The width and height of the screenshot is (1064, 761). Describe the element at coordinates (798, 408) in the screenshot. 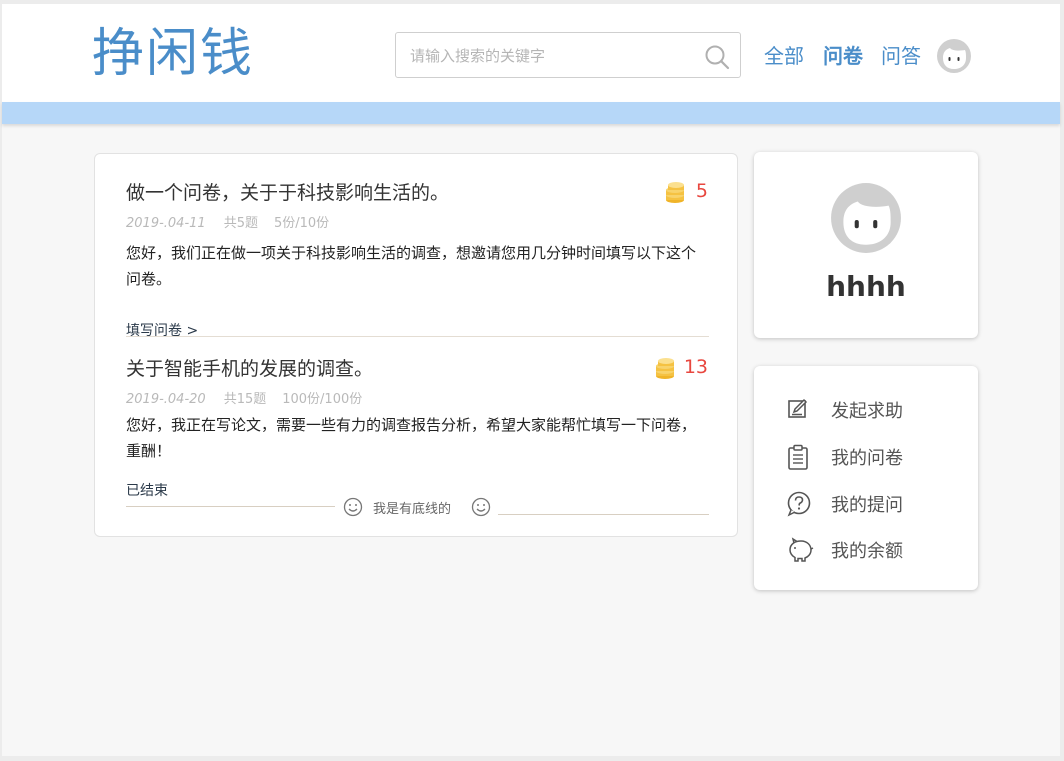

I see `edit-icon` at that location.